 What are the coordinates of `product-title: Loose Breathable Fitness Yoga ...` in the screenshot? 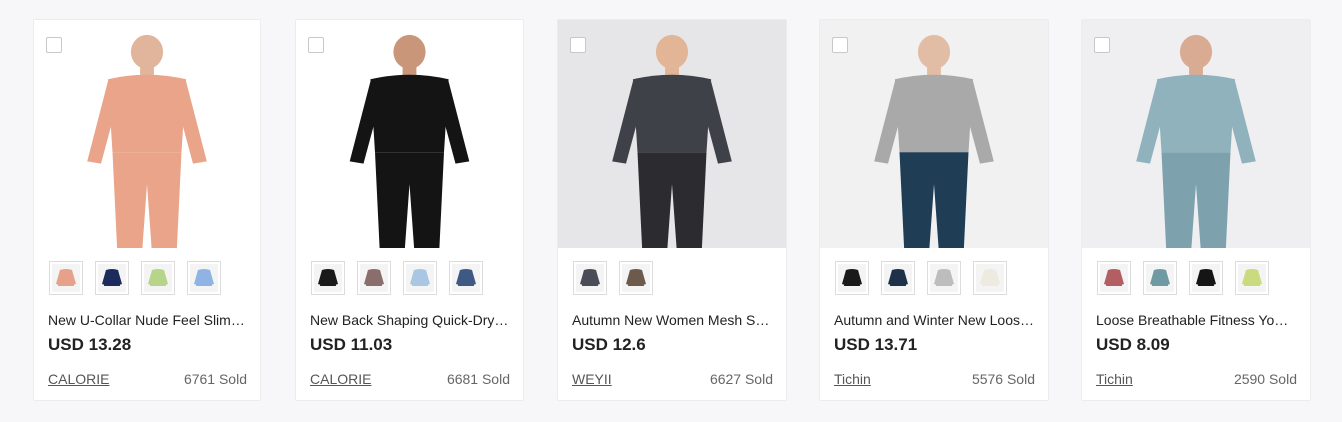 It's located at (1196, 320).